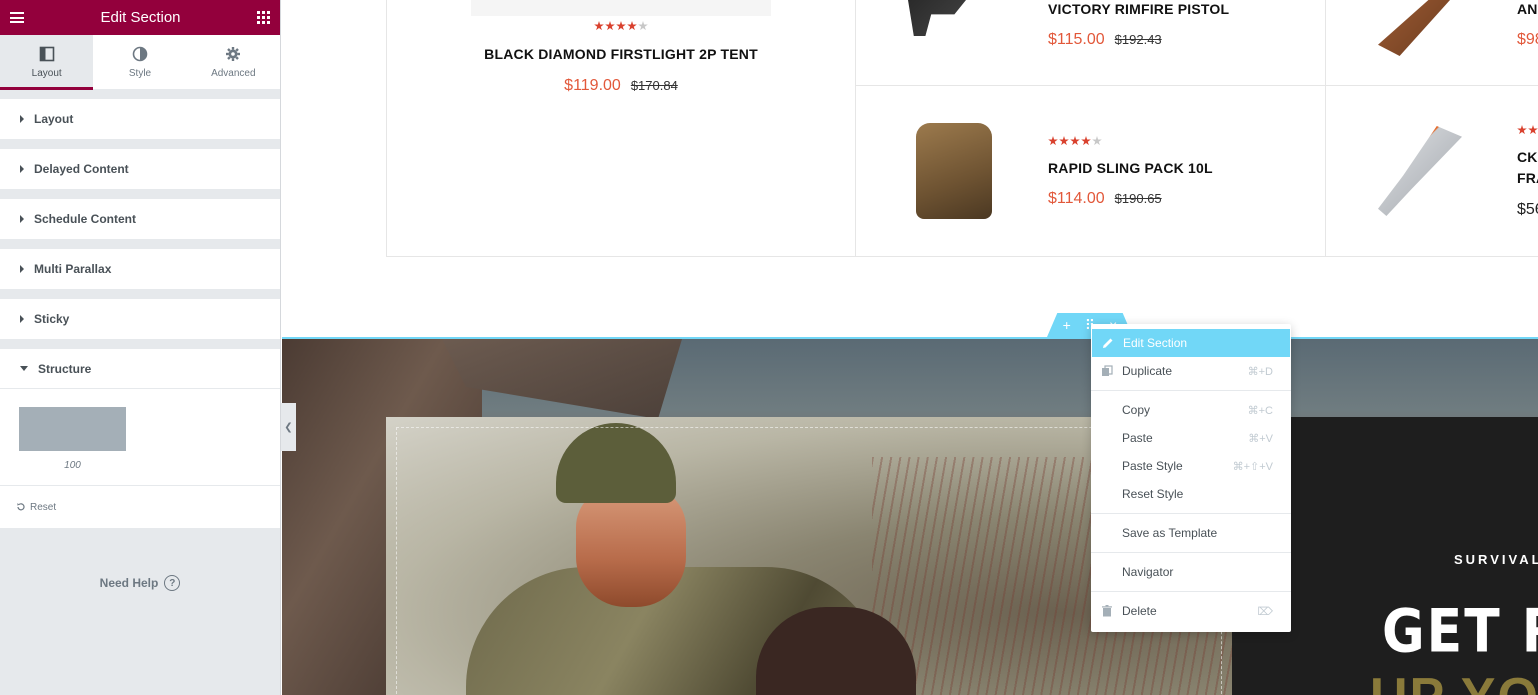 The width and height of the screenshot is (1538, 695). I want to click on menu-item-shortcut: ⌦, so click(1265, 611).